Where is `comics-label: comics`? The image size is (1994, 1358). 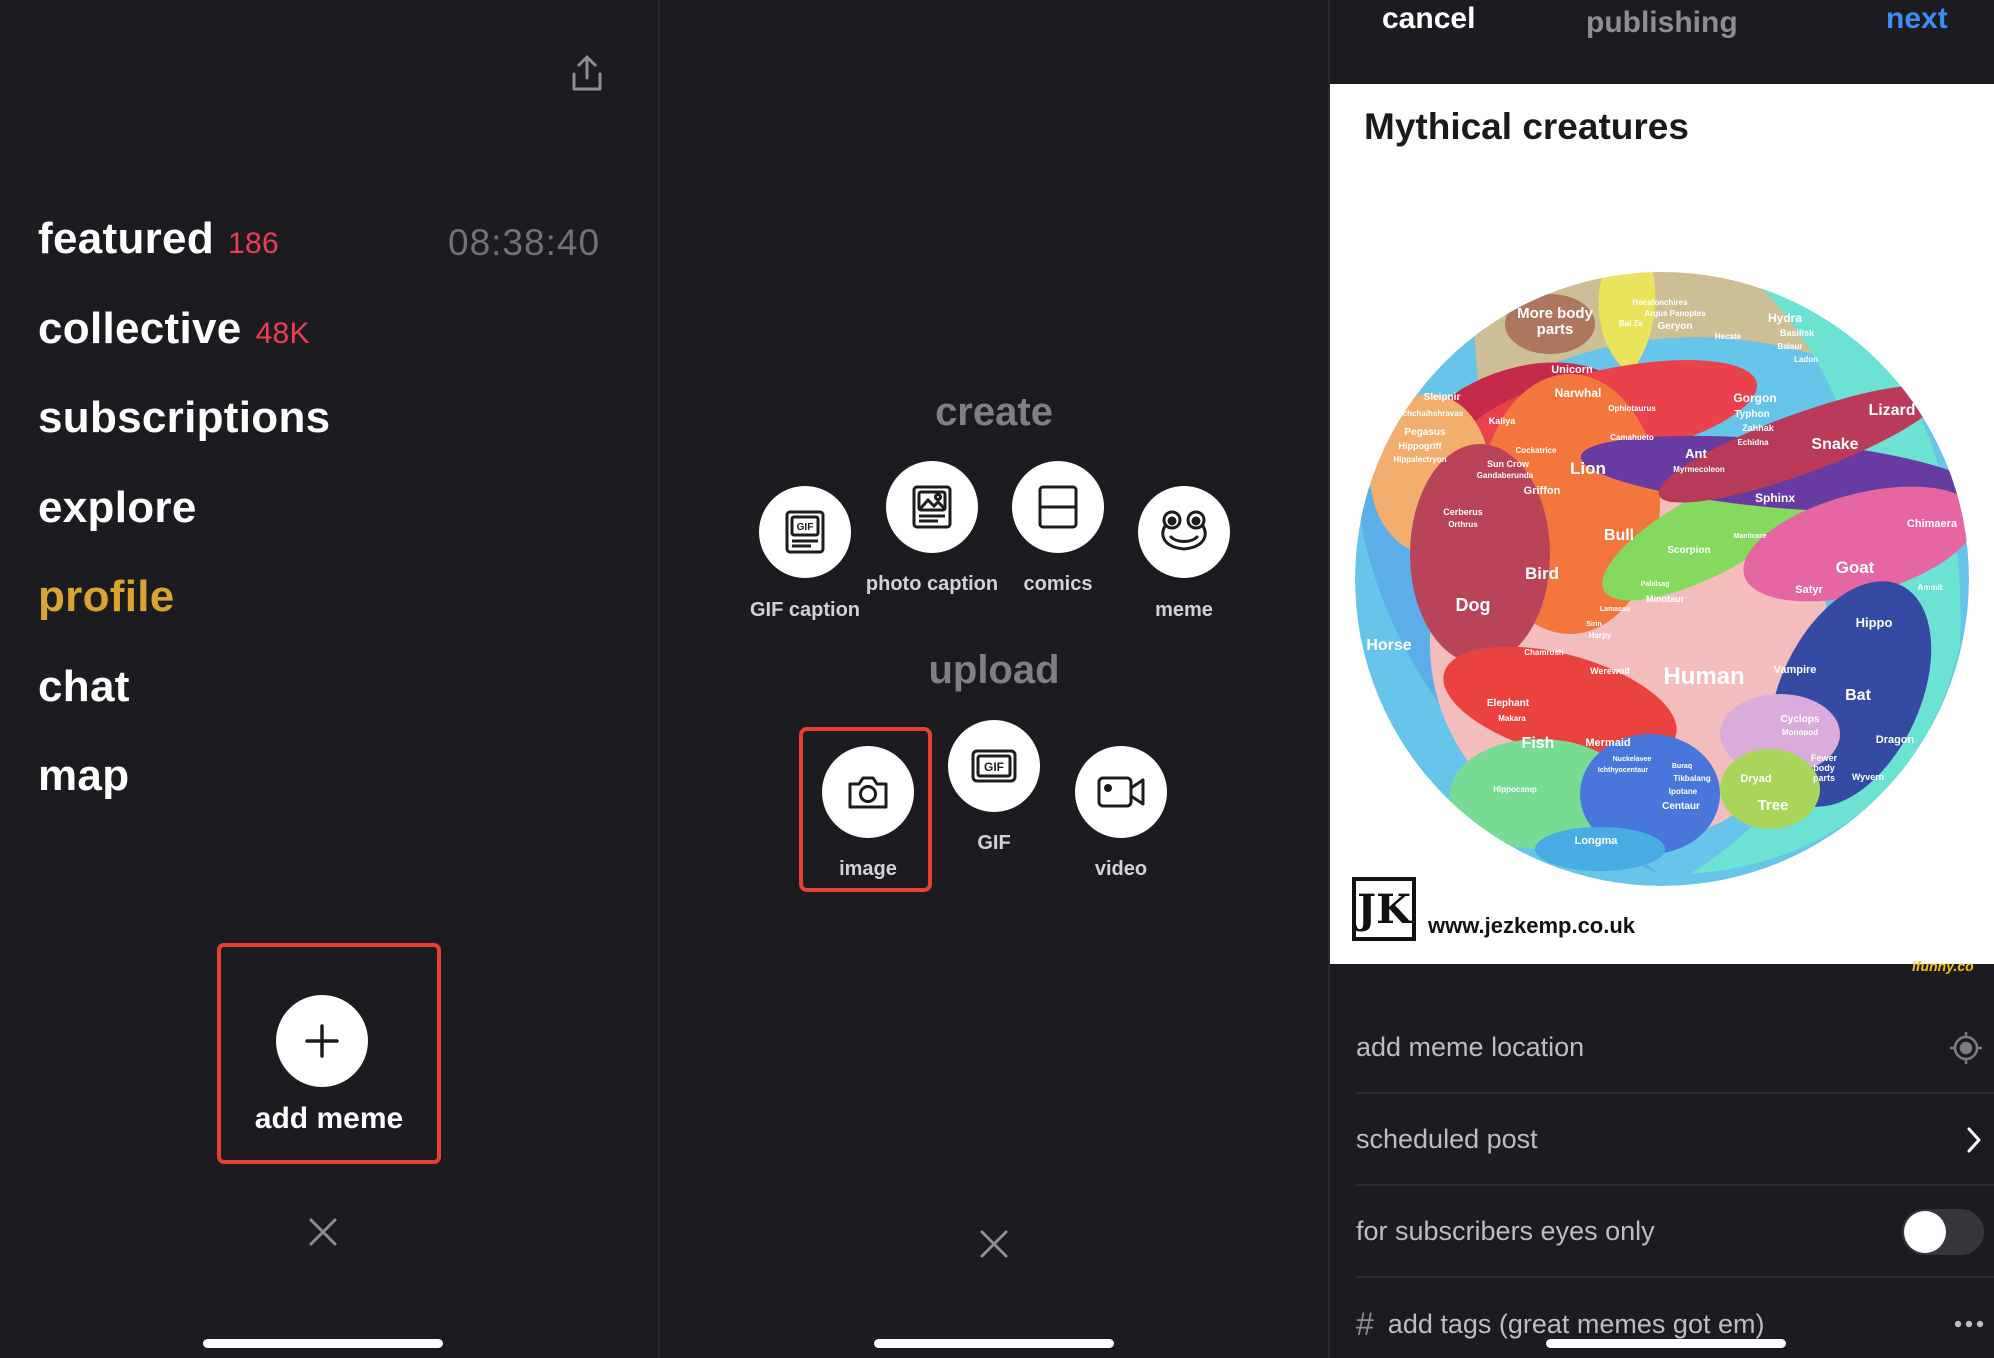
comics-label: comics is located at coordinates (1058, 584).